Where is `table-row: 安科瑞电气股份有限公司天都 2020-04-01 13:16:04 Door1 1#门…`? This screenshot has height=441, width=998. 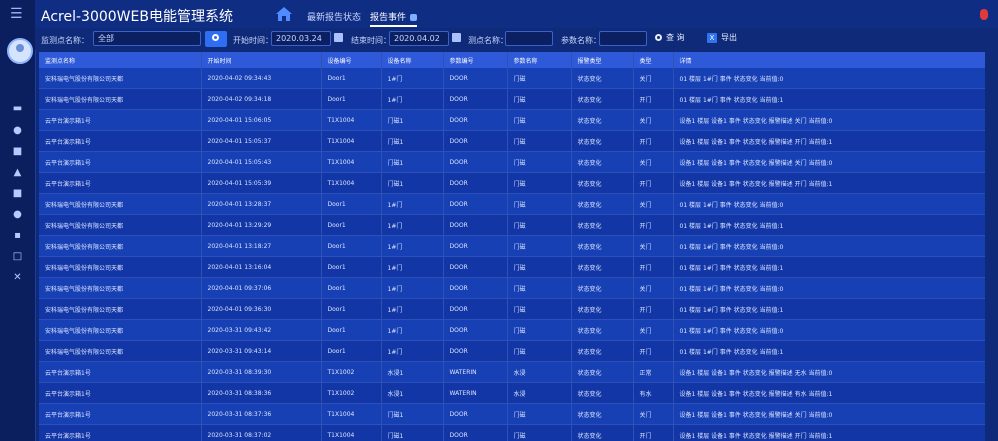 table-row: 安科瑞电气股份有限公司天都 2020-04-01 13:16:04 Door1 1#门… is located at coordinates (512, 267).